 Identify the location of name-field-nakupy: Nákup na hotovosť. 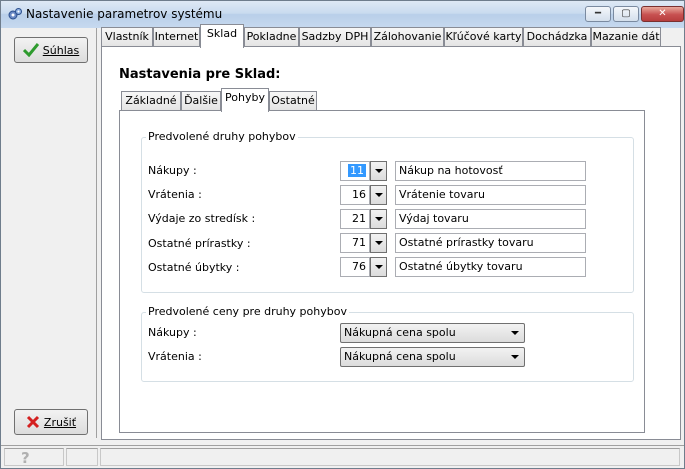
(490, 171).